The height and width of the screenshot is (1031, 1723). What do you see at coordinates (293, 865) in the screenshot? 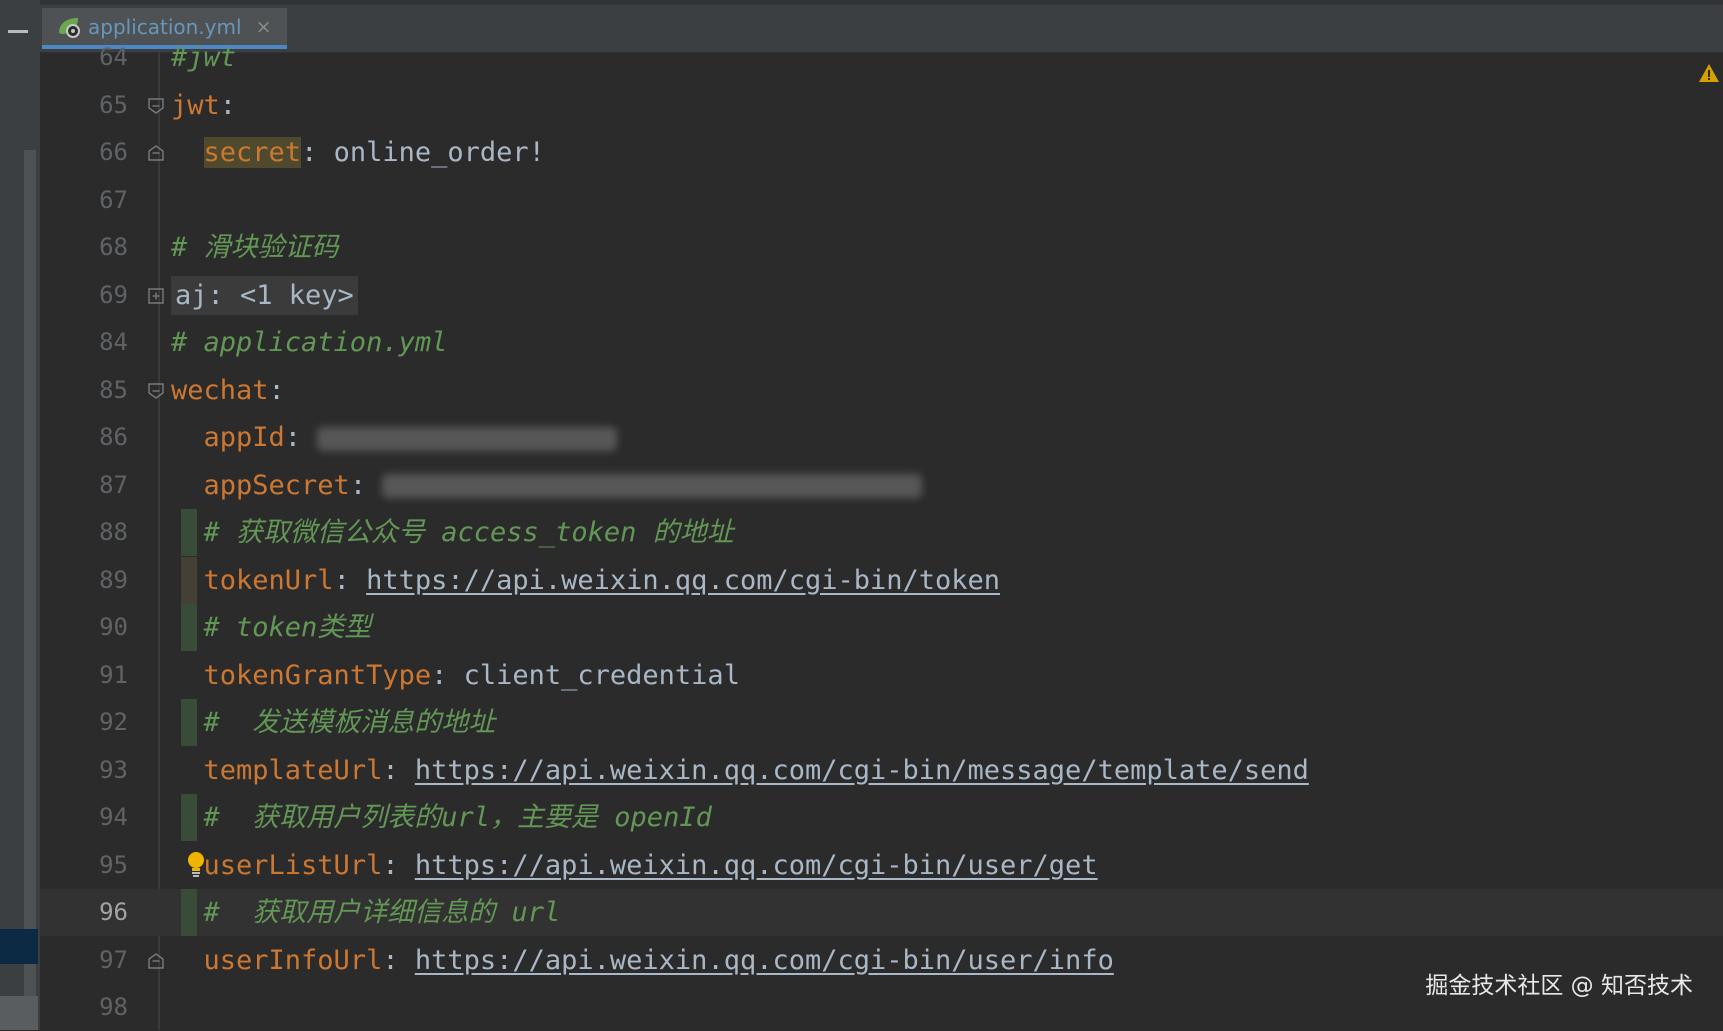
I see `yaml-key: userListUrl` at bounding box center [293, 865].